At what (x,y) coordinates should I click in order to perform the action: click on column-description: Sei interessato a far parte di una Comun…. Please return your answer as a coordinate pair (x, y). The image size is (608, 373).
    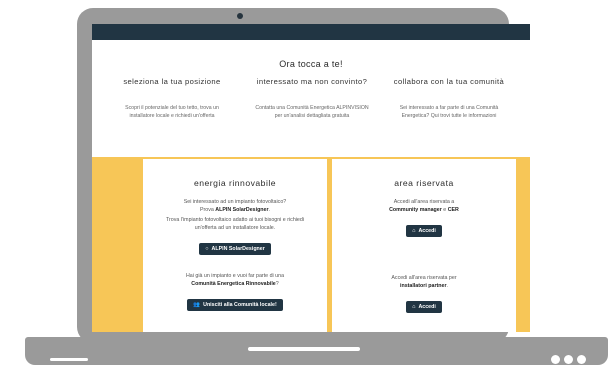
    Looking at the image, I should click on (449, 112).